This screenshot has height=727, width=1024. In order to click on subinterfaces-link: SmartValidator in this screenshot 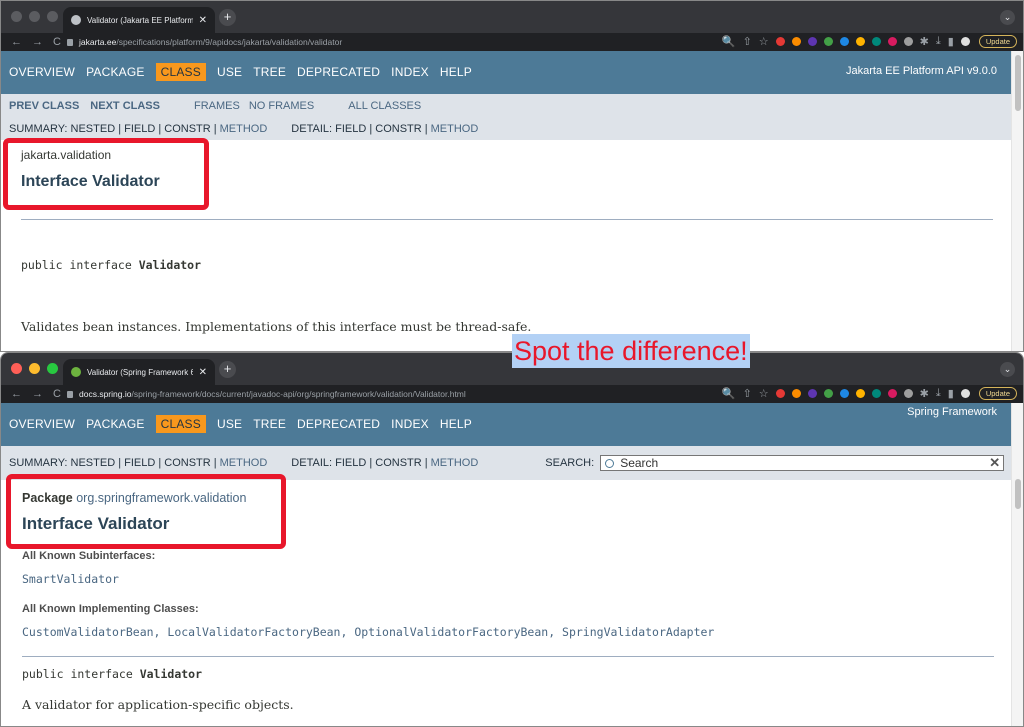, I will do `click(70, 579)`.